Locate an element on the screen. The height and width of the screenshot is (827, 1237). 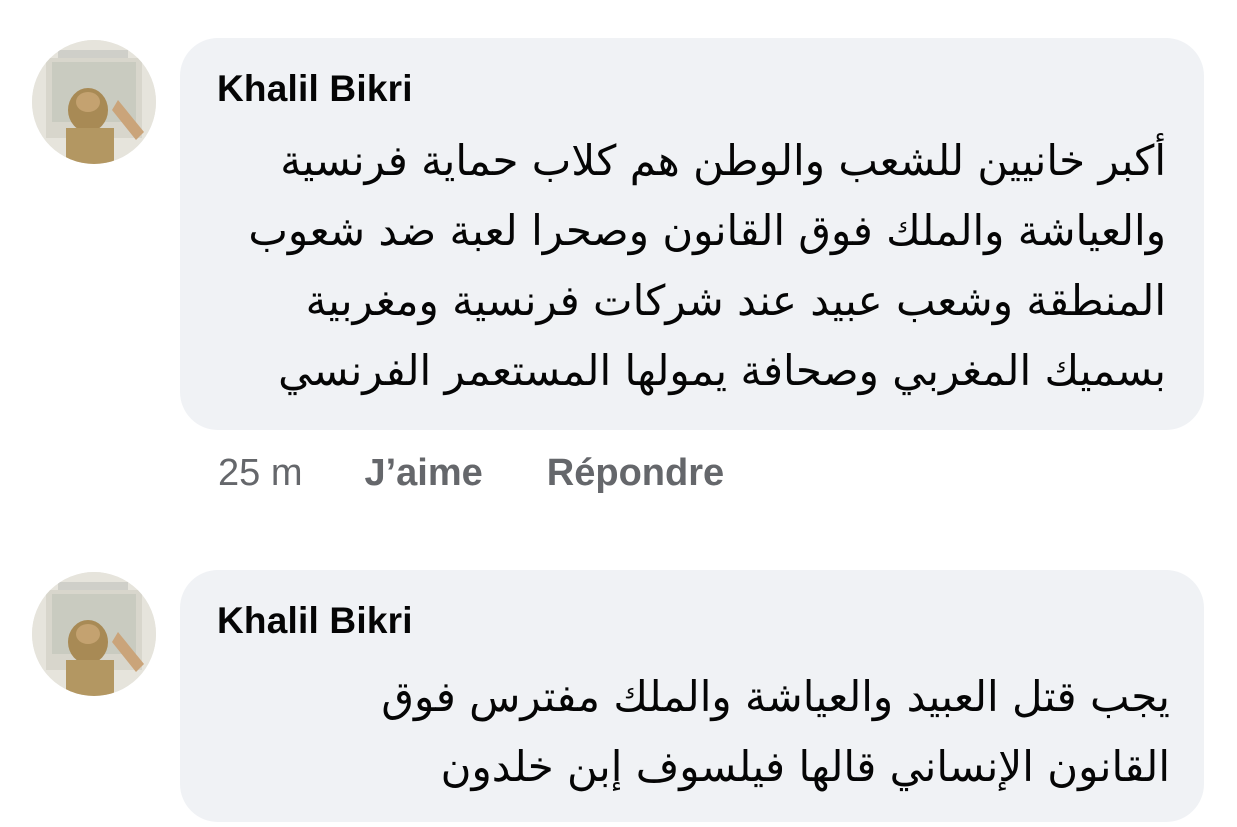
comment-text-line: يجب قتل العبيد والعياشة والملك مفترس فوق is located at coordinates (775, 696).